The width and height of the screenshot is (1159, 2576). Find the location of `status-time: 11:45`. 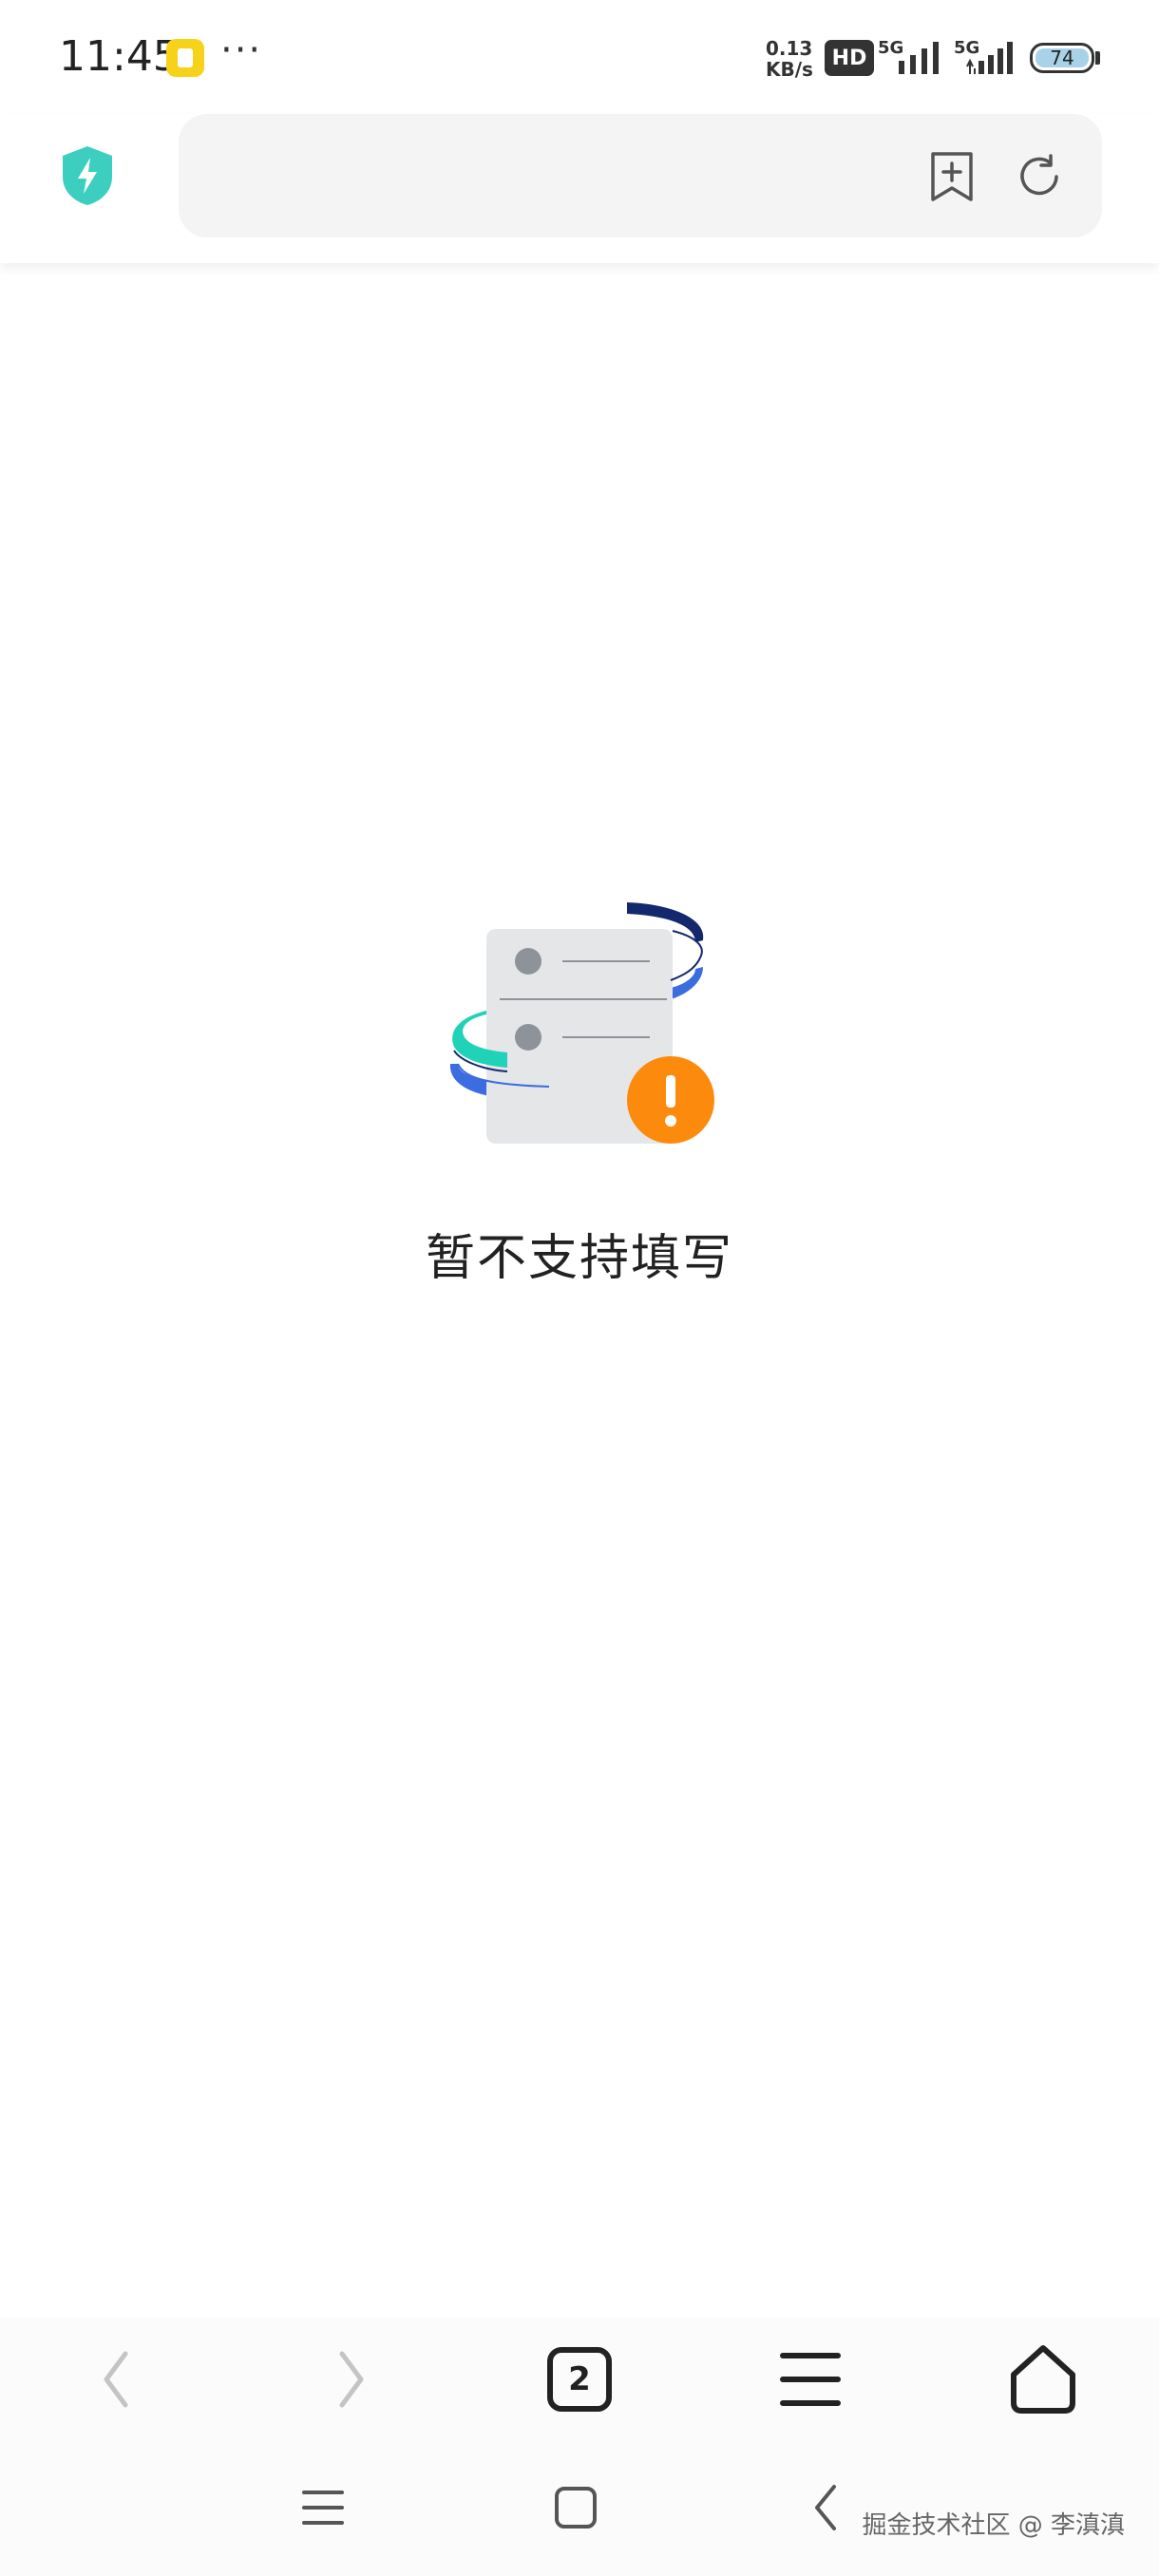

status-time: 11:45 is located at coordinates (119, 56).